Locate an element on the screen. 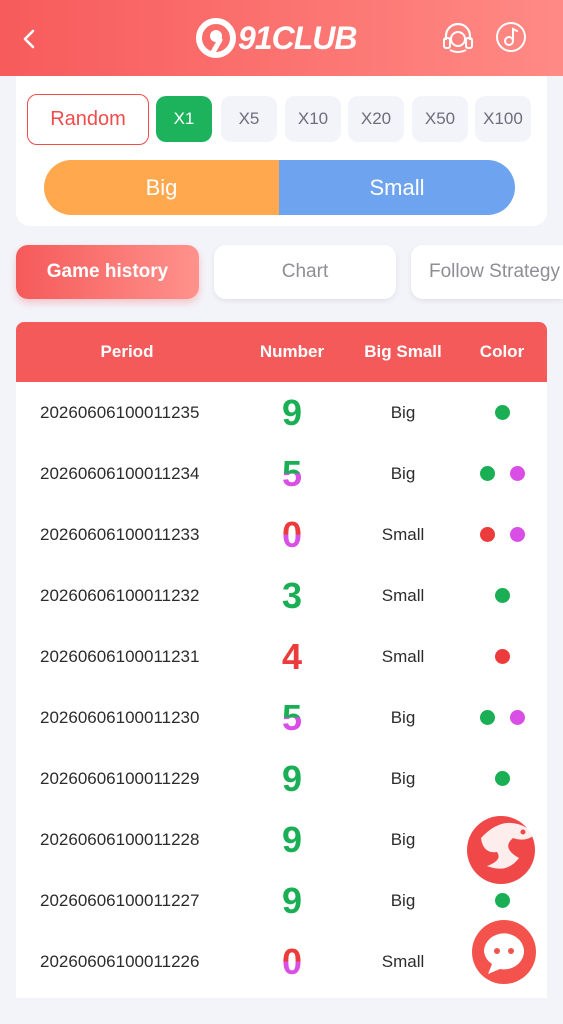  small-button: Small is located at coordinates (397, 187).